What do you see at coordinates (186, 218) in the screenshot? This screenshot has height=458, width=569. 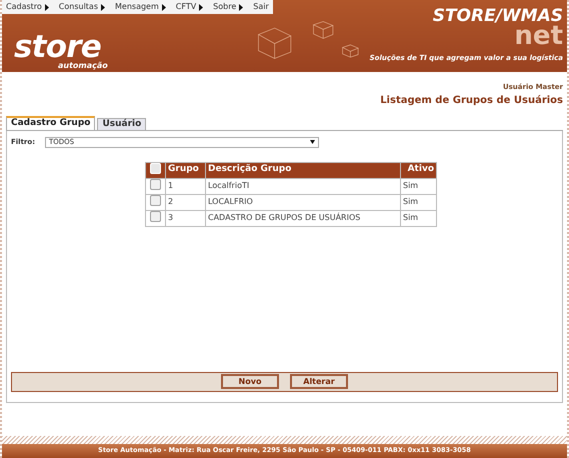 I see `table-cell: 3` at bounding box center [186, 218].